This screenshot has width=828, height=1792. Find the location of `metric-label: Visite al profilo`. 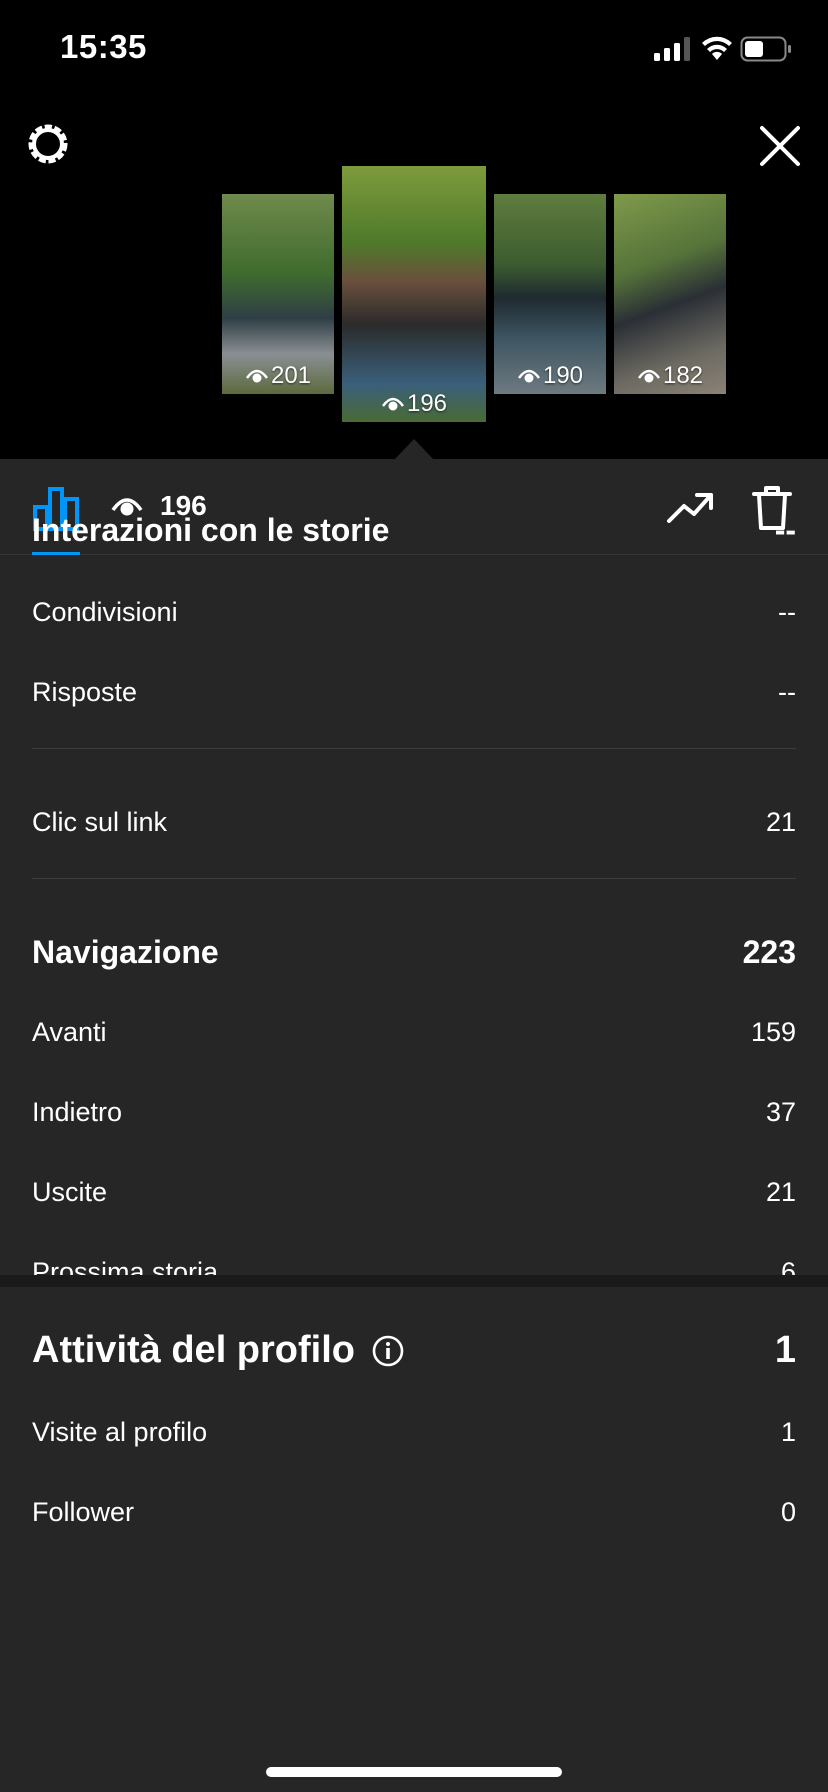

metric-label: Visite al profilo is located at coordinates (120, 1432).